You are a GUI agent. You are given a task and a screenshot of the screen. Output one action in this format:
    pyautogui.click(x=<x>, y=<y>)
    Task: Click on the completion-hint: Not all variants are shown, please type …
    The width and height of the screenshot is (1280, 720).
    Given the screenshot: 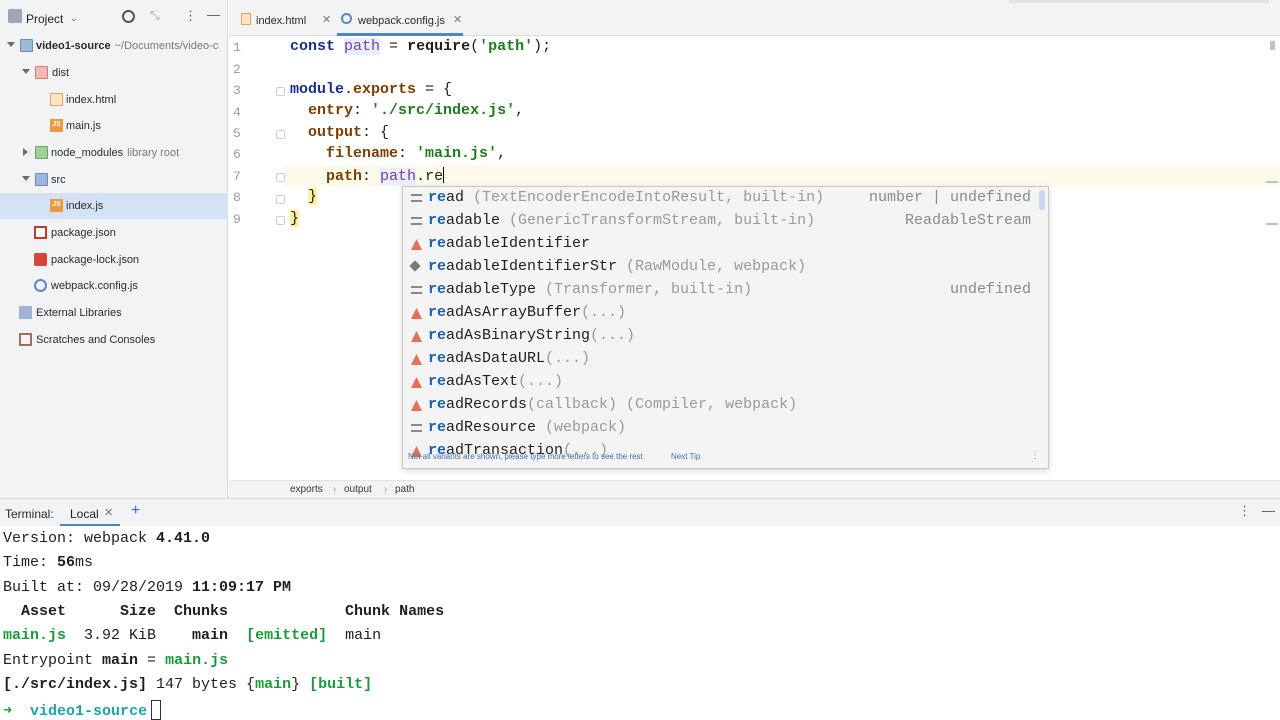 What is the action you would take?
    pyautogui.click(x=525, y=456)
    